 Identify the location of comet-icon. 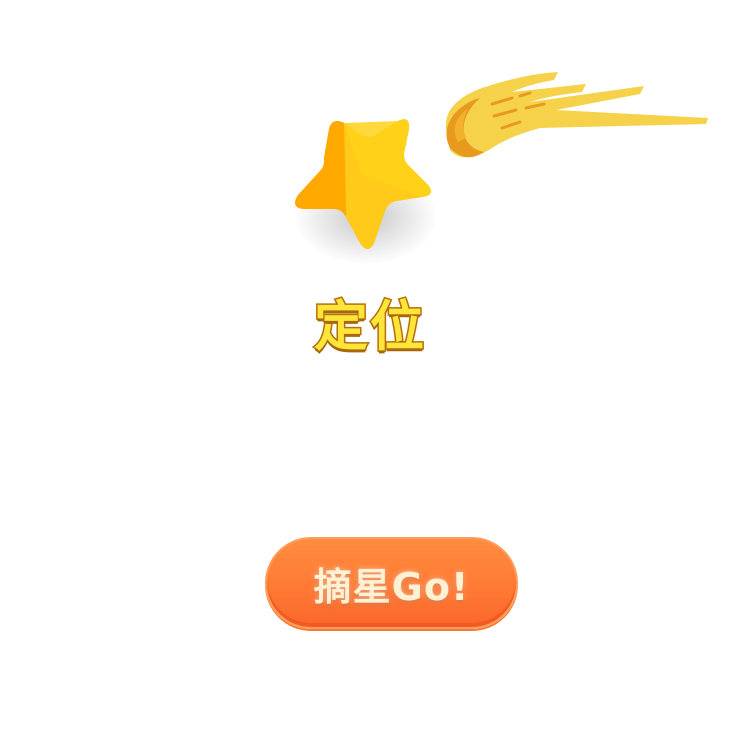
(574, 118).